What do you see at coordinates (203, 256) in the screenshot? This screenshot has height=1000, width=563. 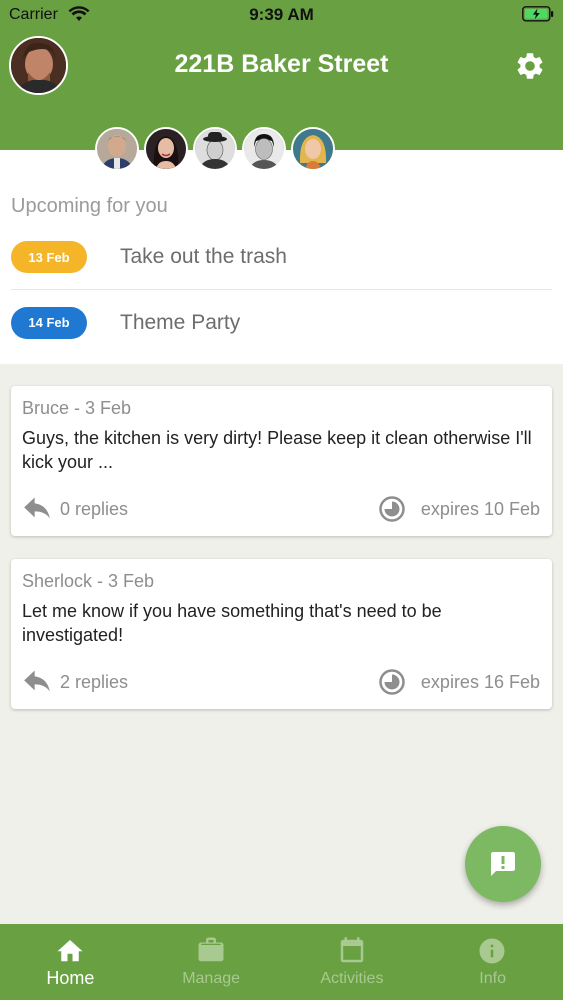 I see `upcoming-item-label: Take out the trash` at bounding box center [203, 256].